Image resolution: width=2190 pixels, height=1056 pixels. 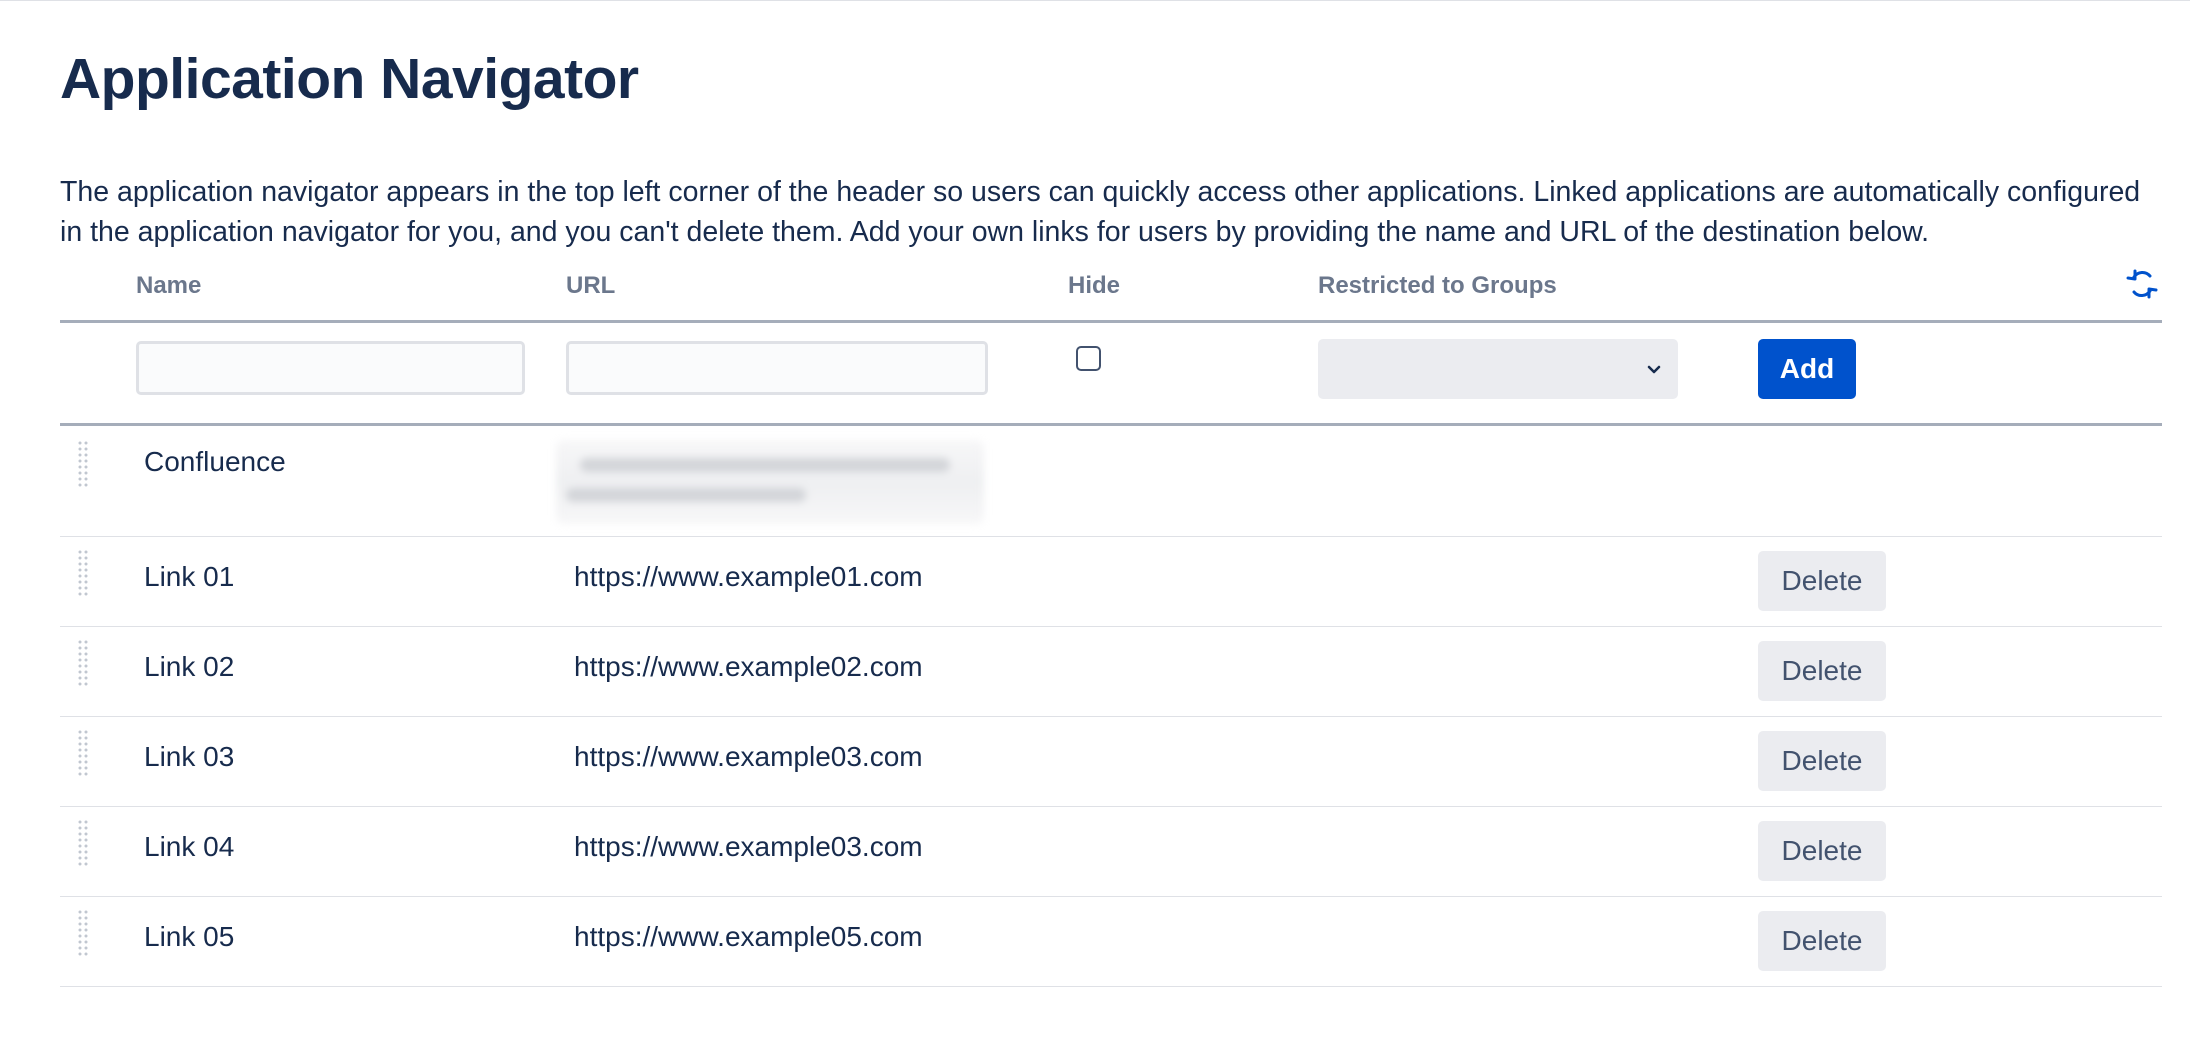 I want to click on chevron-down-icon, so click(x=1654, y=369).